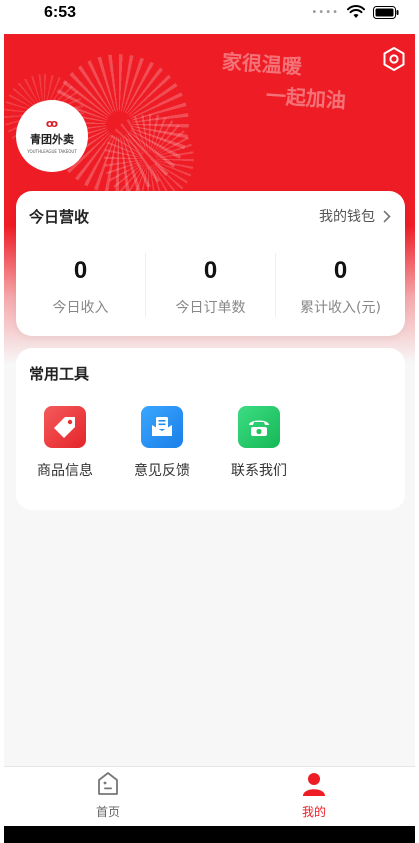  I want to click on stat-today-income: 0 今日收入, so click(80, 287).